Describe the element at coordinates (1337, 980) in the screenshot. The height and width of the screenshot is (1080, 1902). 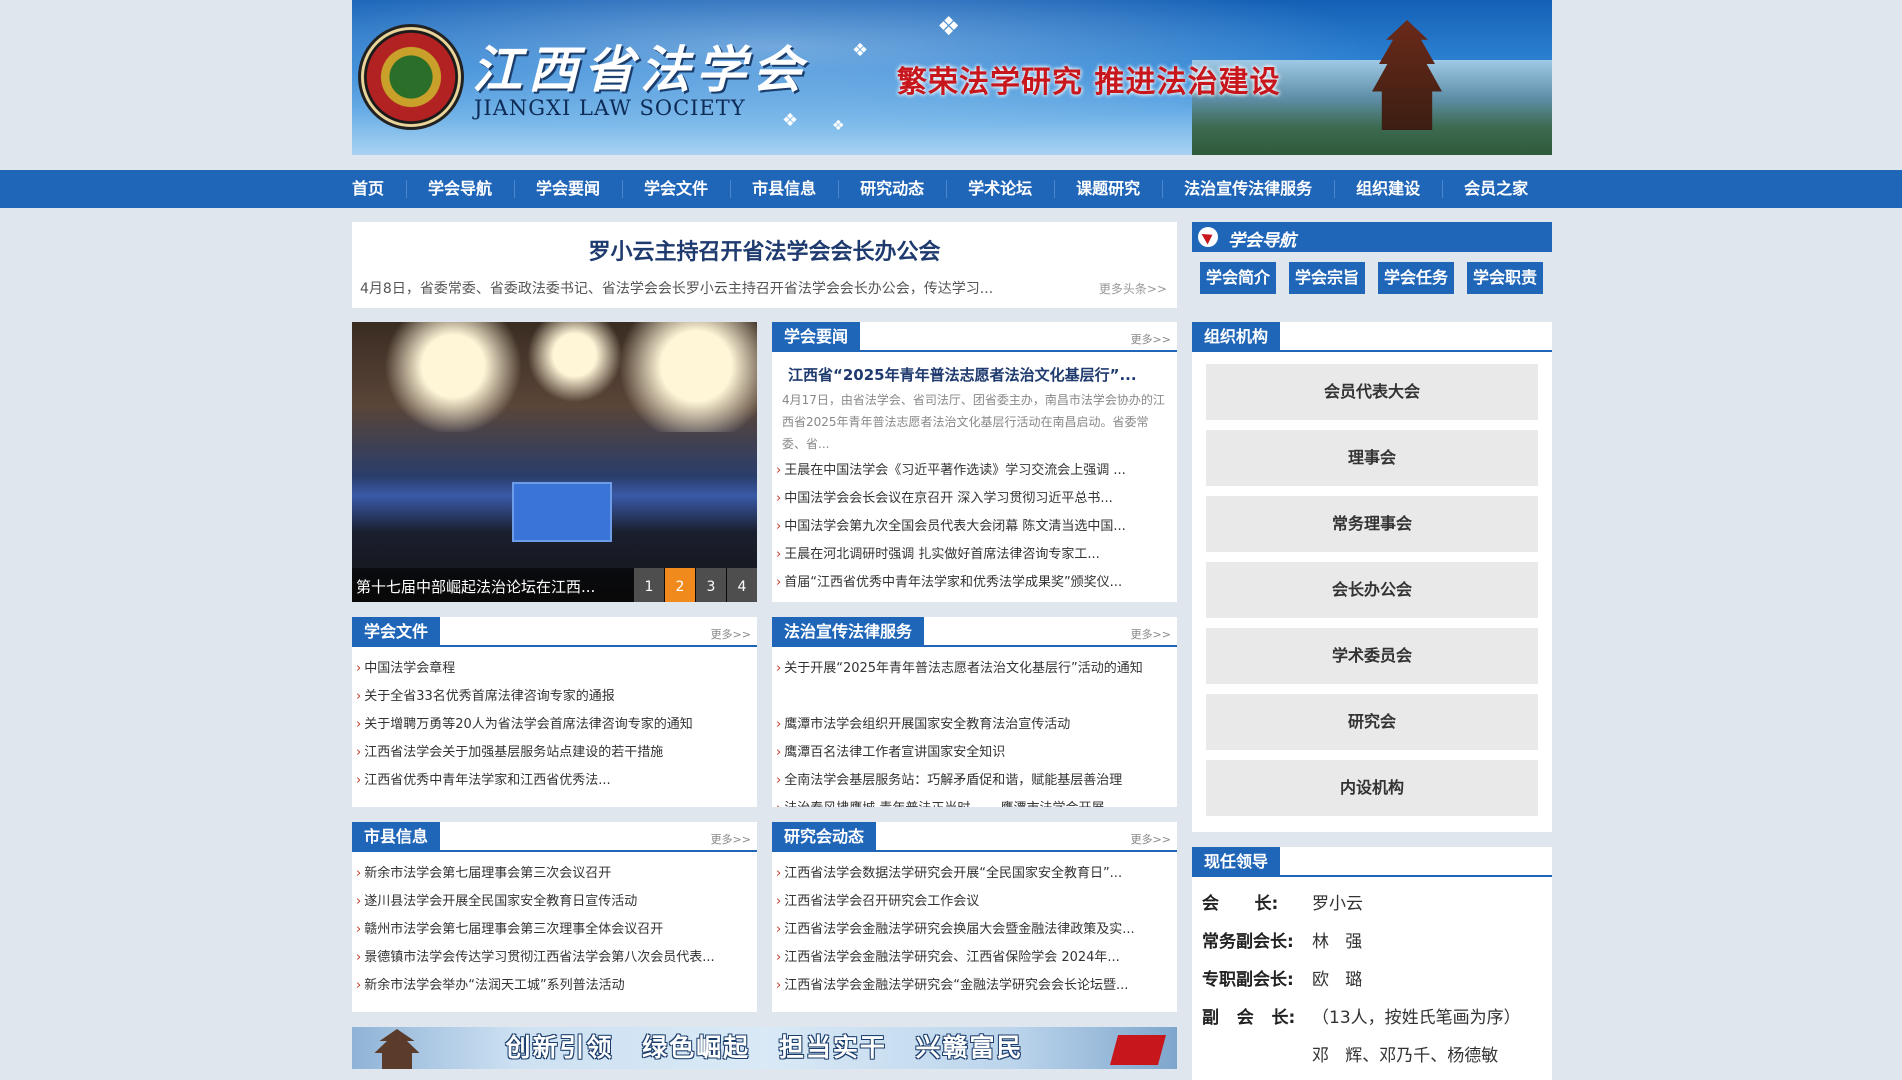
I see `leader-name: 欧 璐` at that location.